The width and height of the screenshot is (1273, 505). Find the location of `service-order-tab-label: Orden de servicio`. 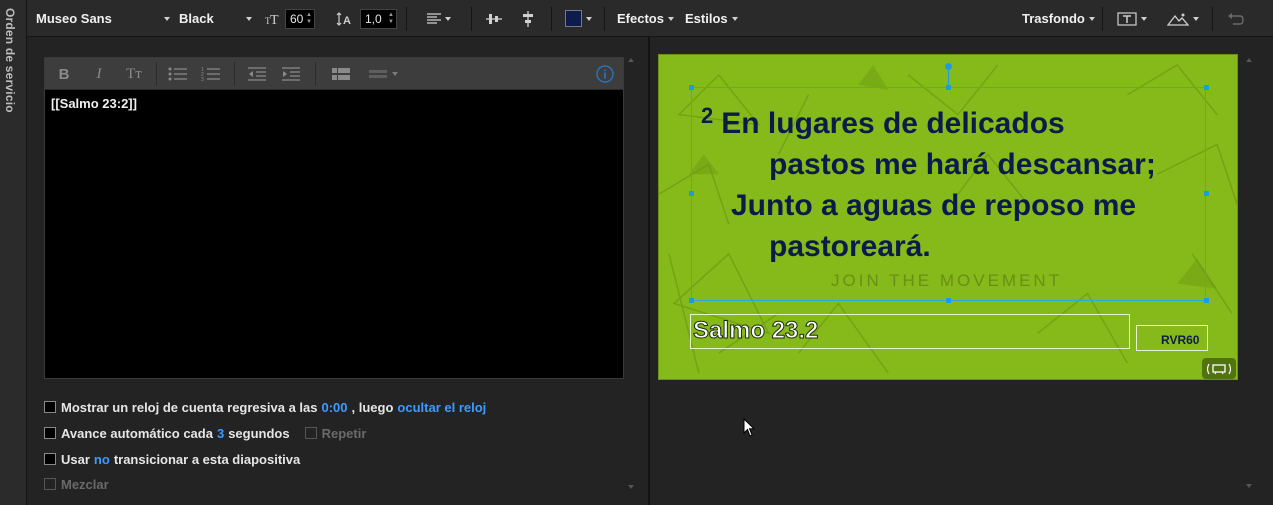

service-order-tab-label: Orden de servicio is located at coordinates (10, 60).